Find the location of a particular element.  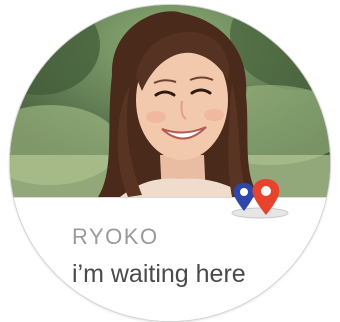

location-pin-icon is located at coordinates (260, 199).